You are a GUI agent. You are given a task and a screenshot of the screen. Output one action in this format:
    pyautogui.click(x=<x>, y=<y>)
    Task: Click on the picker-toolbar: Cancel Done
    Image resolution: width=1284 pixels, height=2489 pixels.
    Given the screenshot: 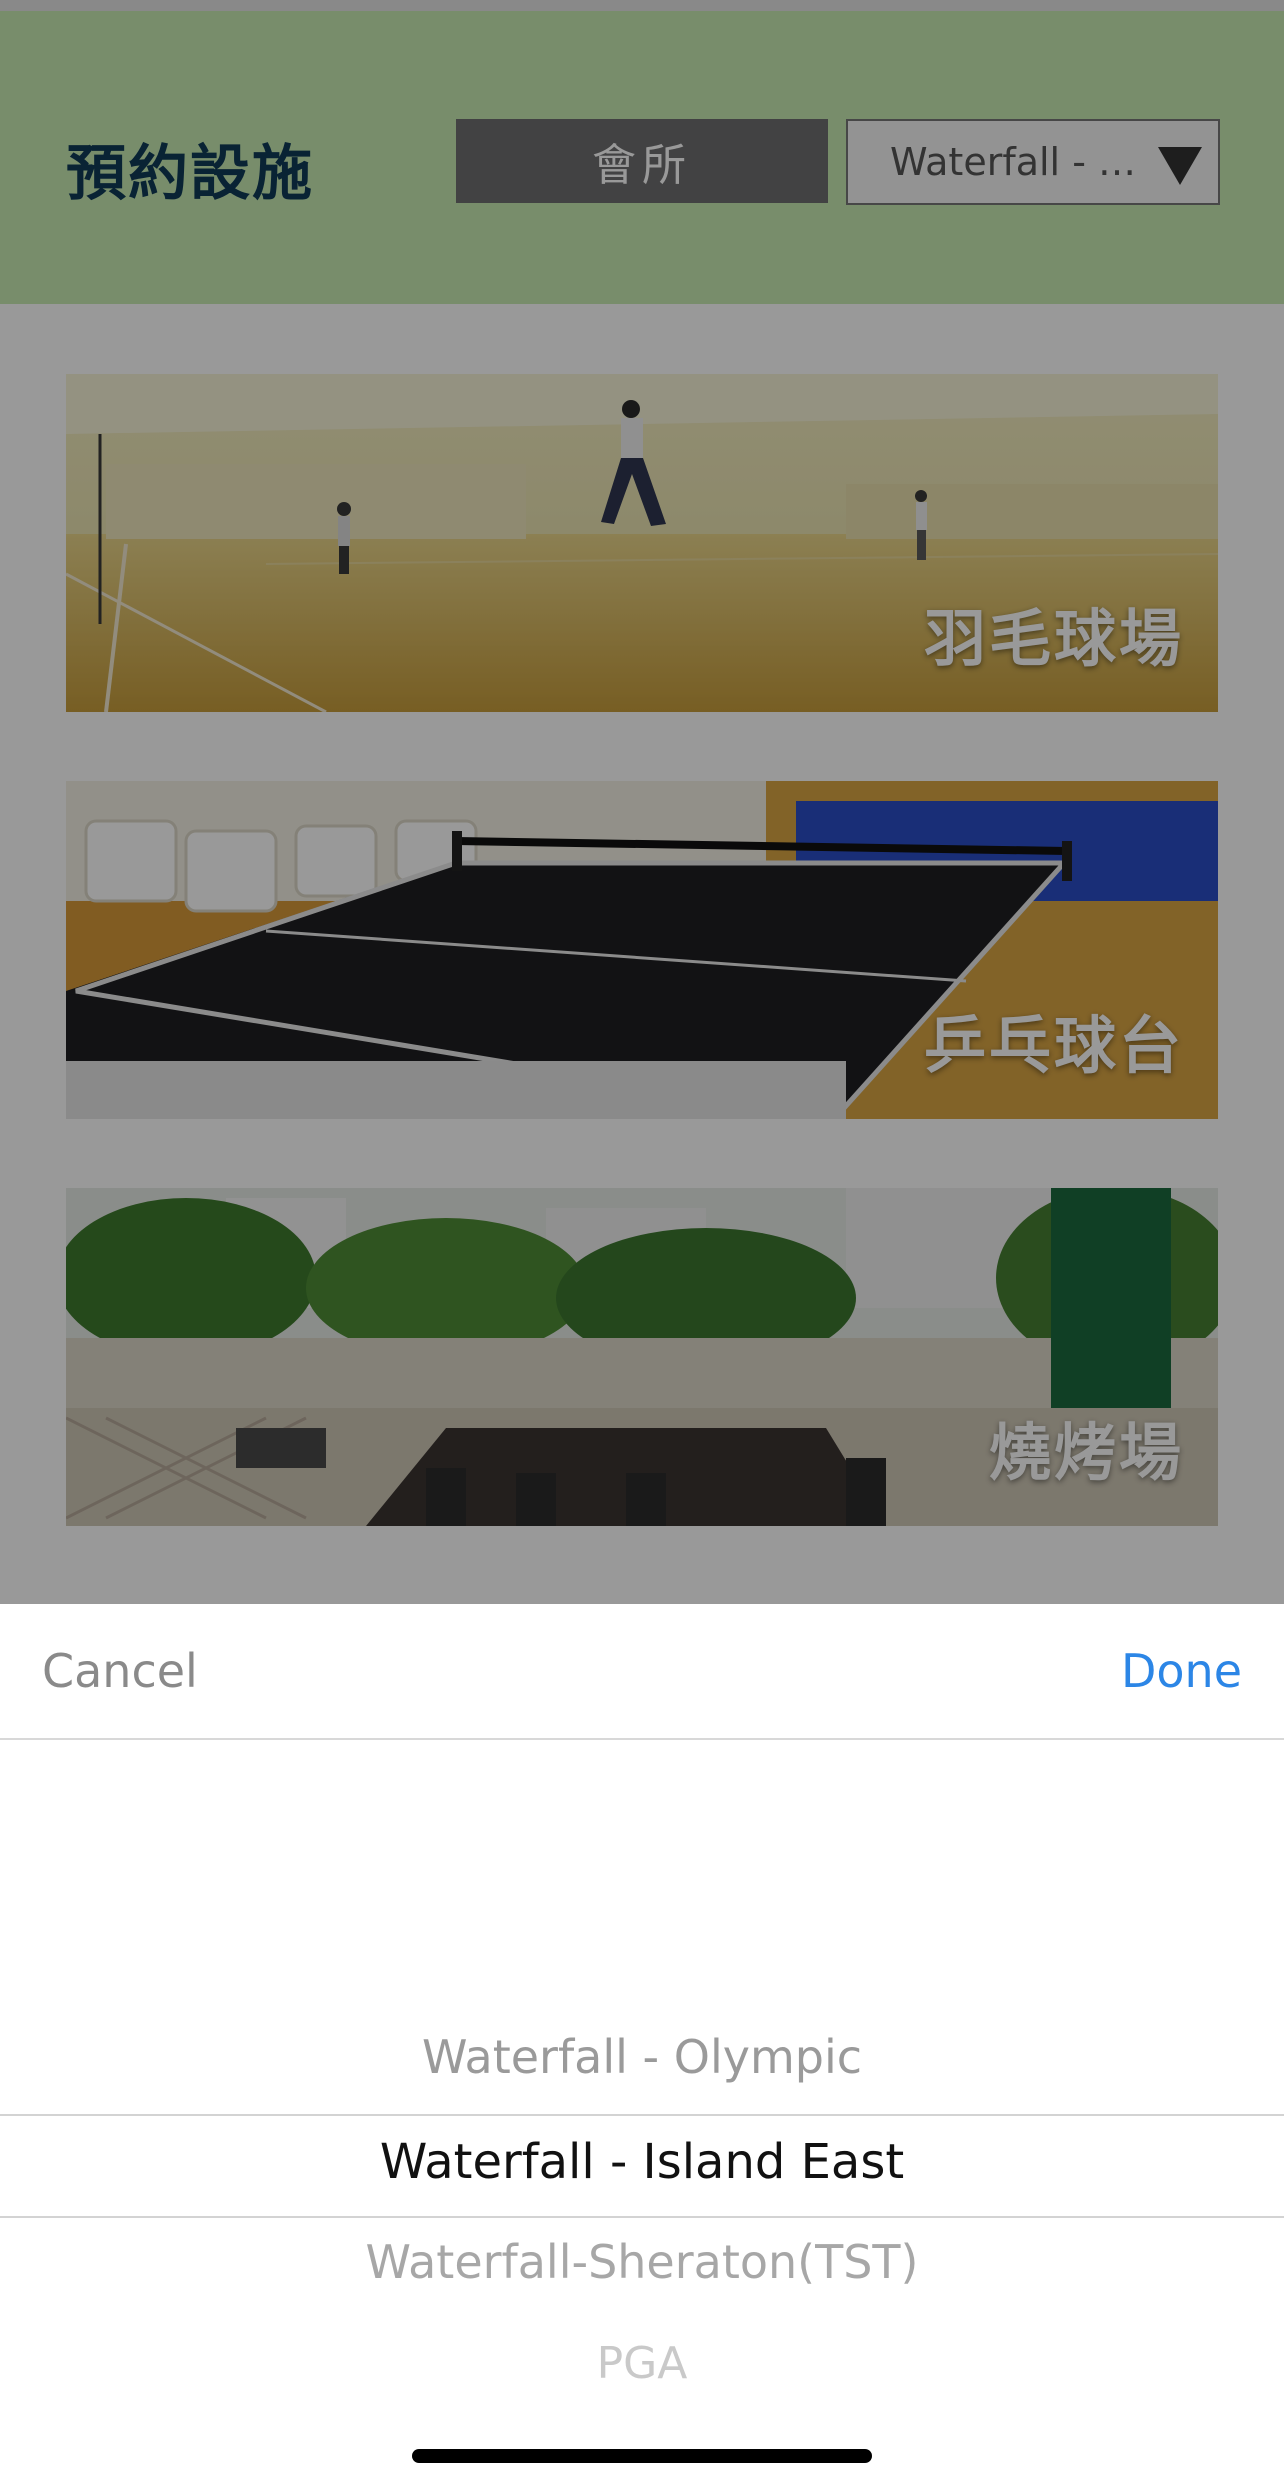 What is the action you would take?
    pyautogui.click(x=642, y=1672)
    